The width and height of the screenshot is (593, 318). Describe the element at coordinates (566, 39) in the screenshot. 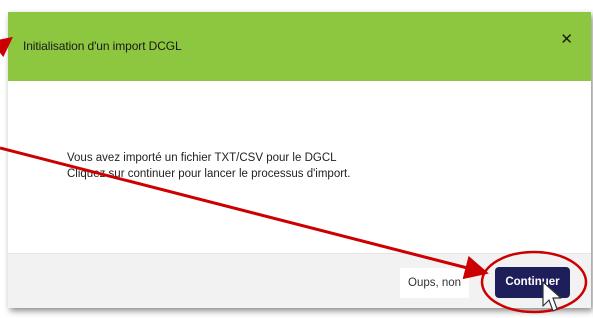

I see `close-icon: ✕` at that location.